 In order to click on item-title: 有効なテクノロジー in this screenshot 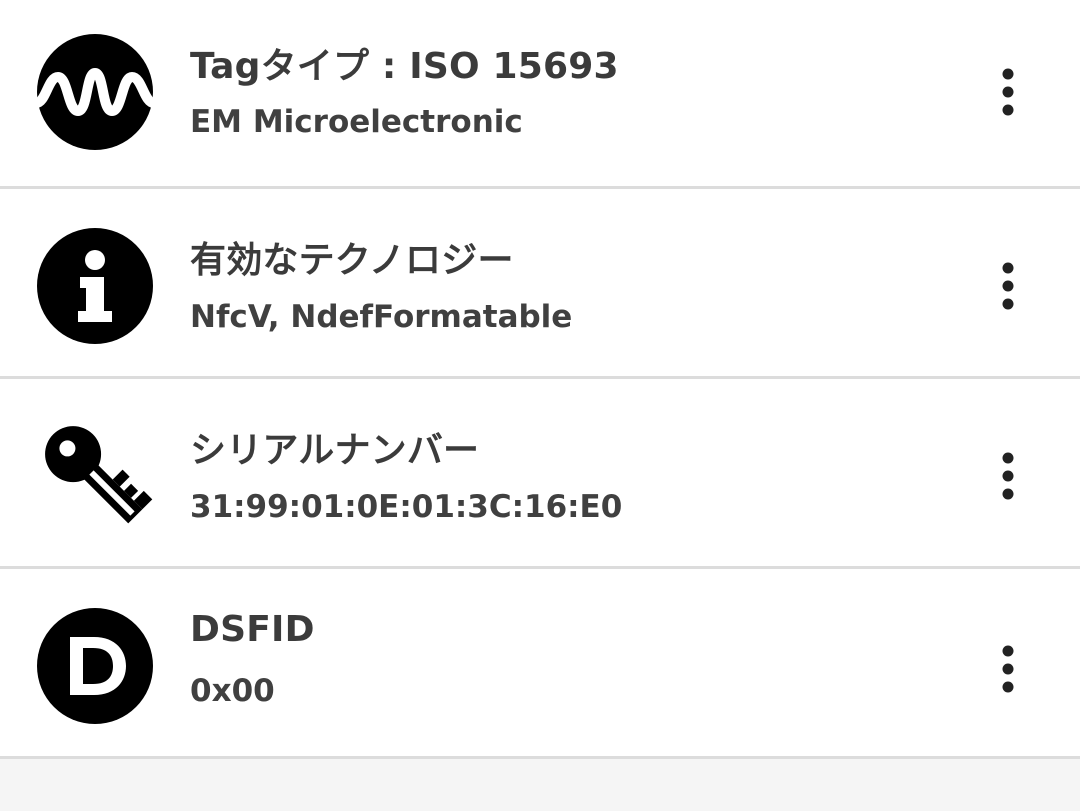, I will do `click(352, 260)`.